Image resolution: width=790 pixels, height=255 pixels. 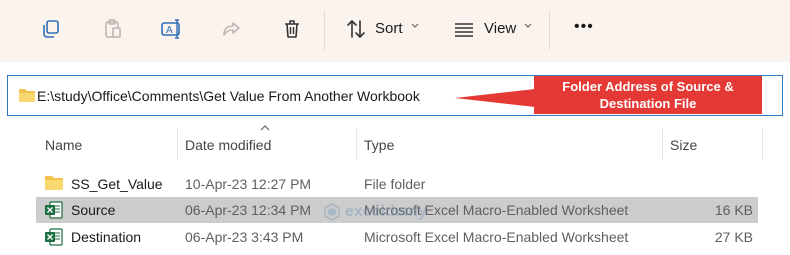 I want to click on file-name: Destination, so click(x=106, y=237).